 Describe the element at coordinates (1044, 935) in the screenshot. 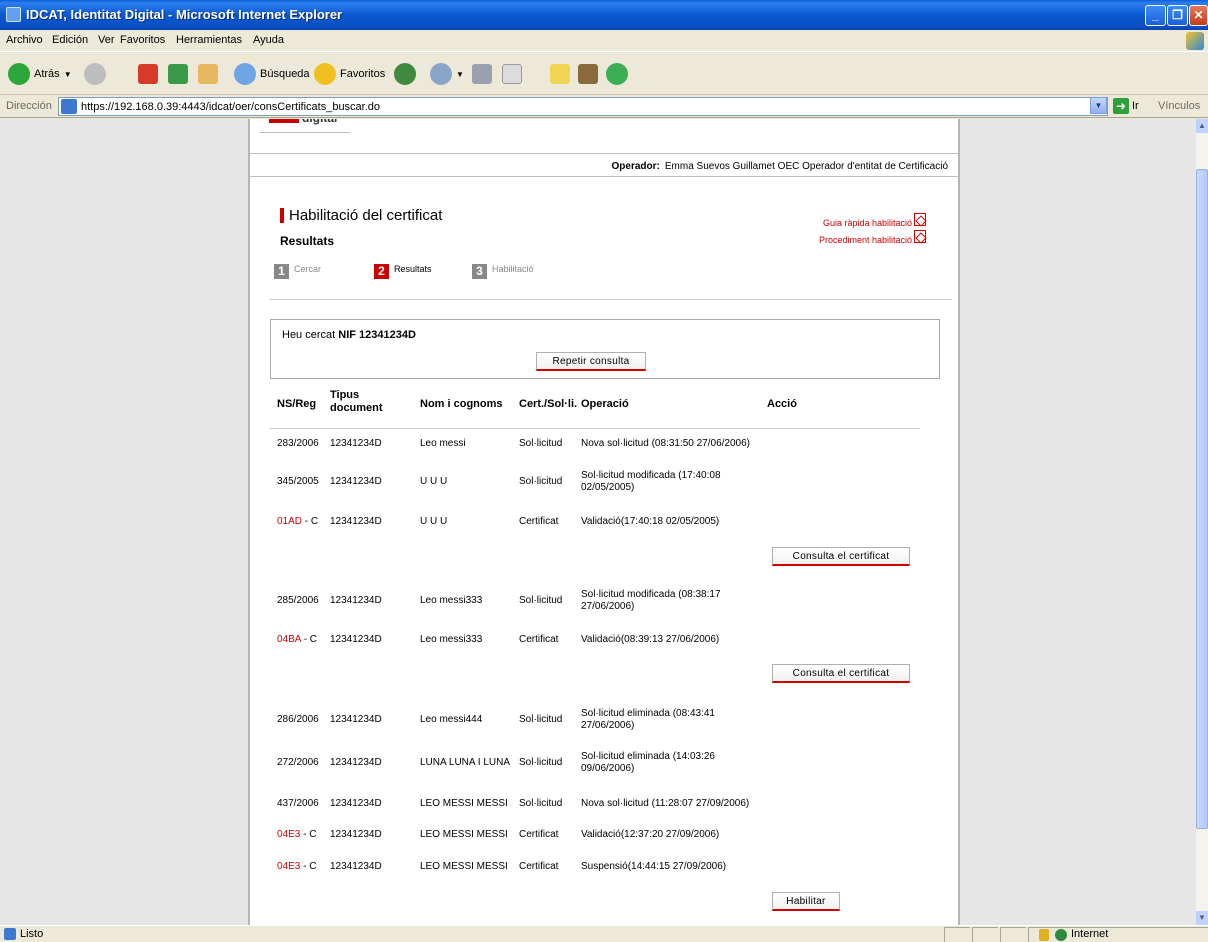

I see `lock-icon` at that location.